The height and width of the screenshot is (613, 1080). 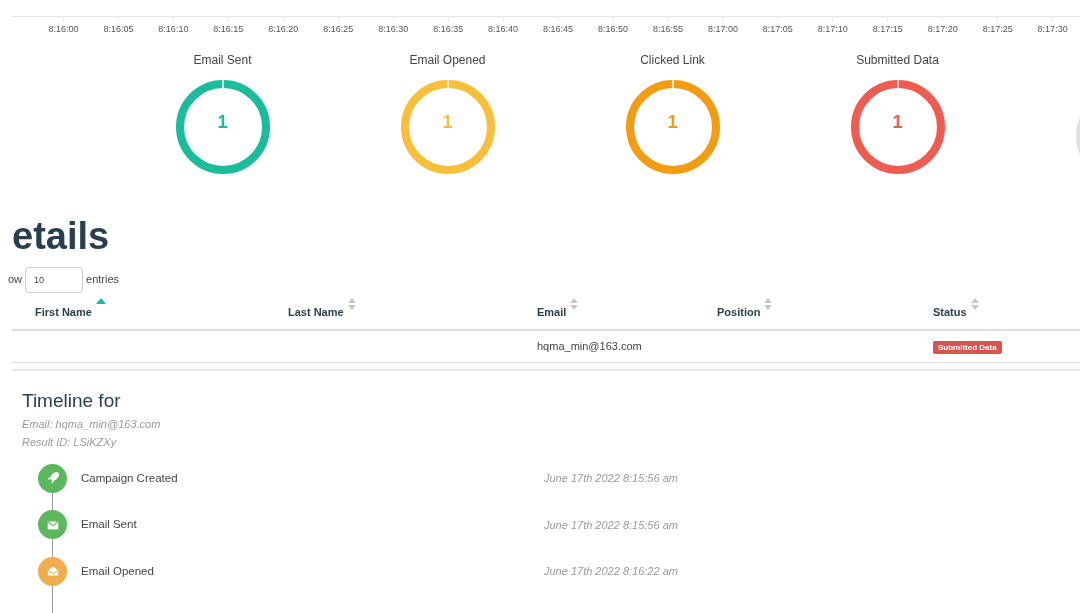 I want to click on stat-label: Submitted Data, so click(x=897, y=60).